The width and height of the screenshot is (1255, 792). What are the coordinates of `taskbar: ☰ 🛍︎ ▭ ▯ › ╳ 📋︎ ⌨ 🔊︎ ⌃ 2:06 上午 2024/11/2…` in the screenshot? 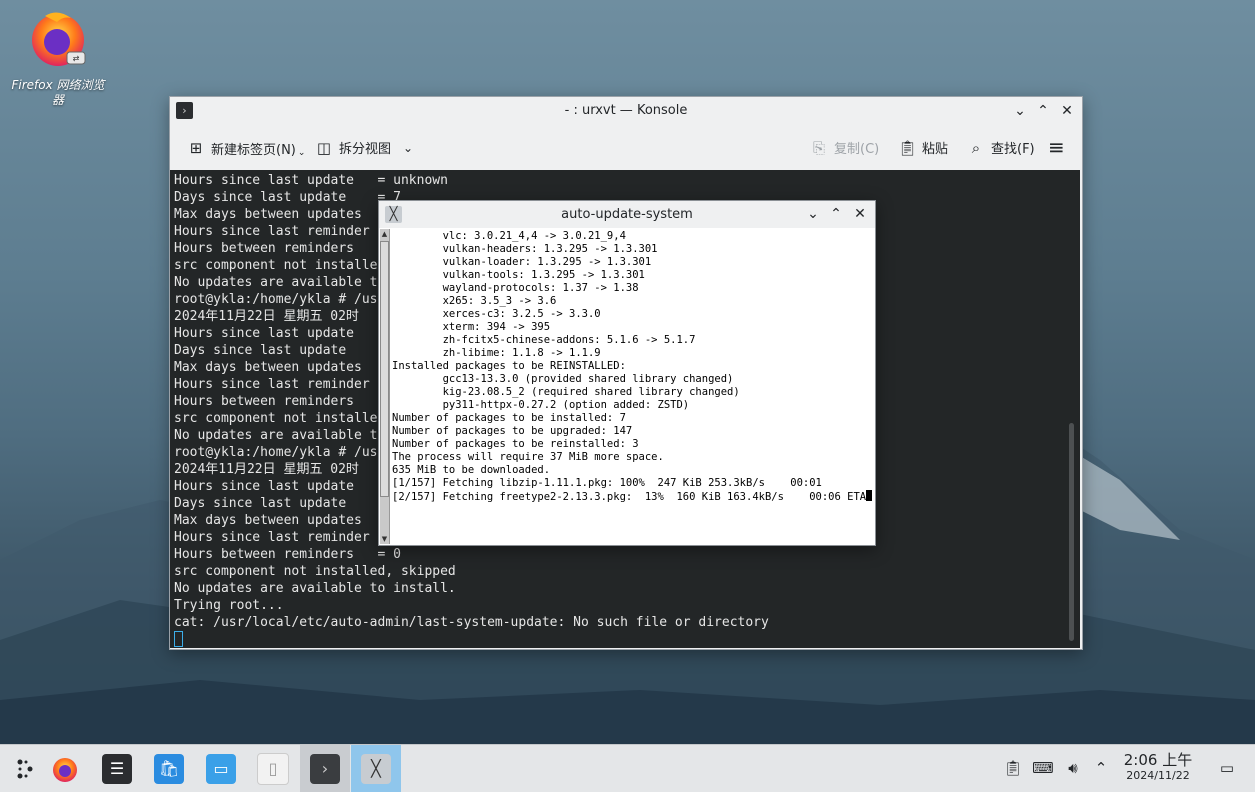 It's located at (627, 768).